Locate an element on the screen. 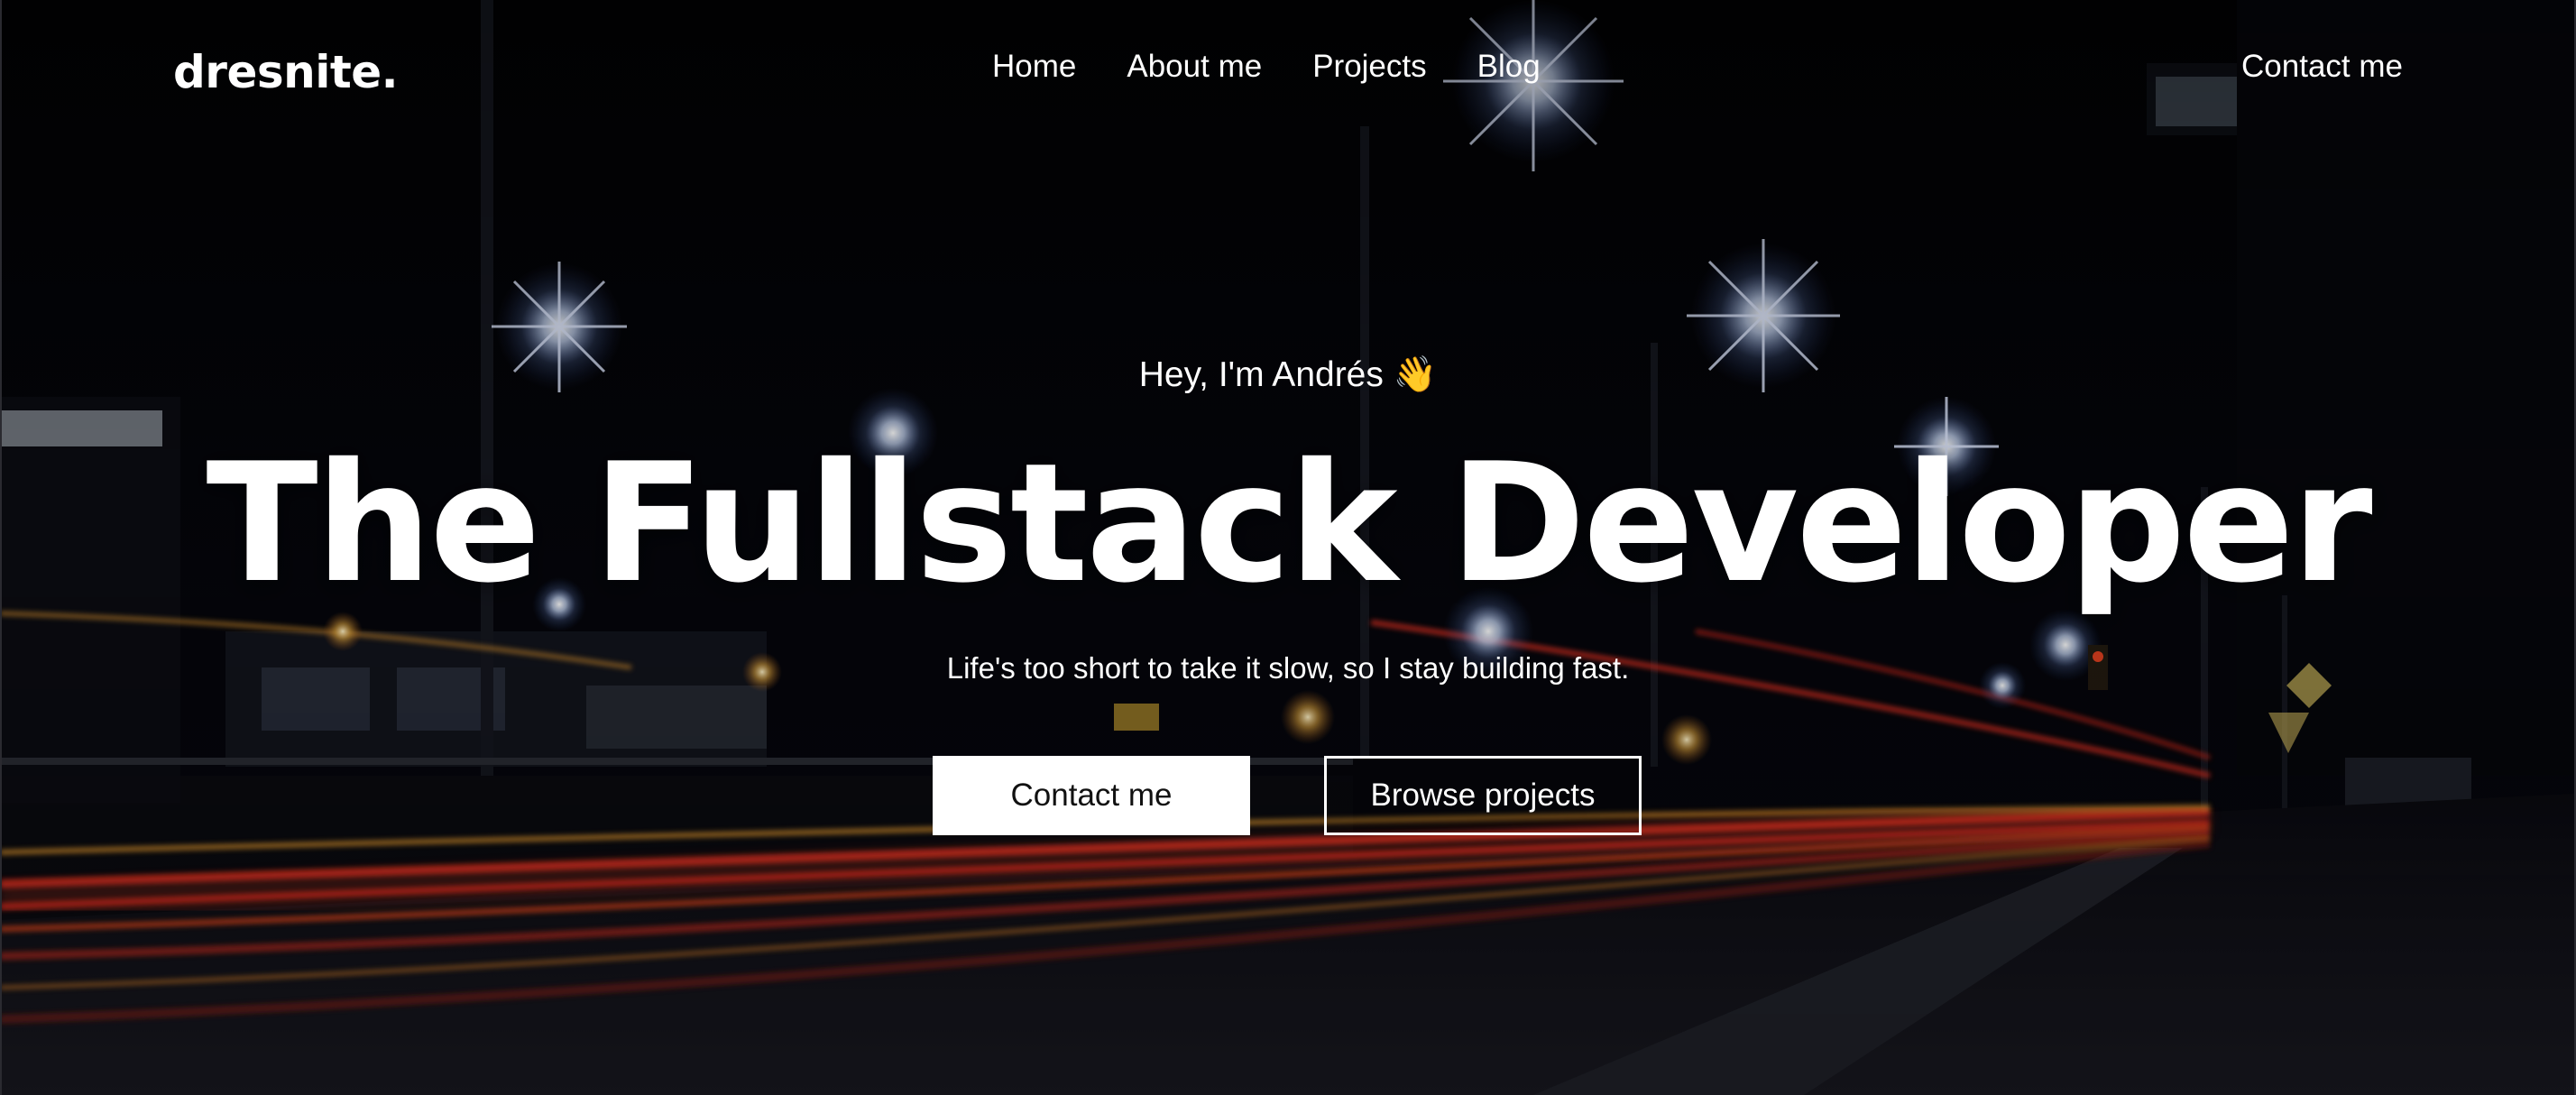  main-navigation: Home About me Projects Blog is located at coordinates (1308, 67).